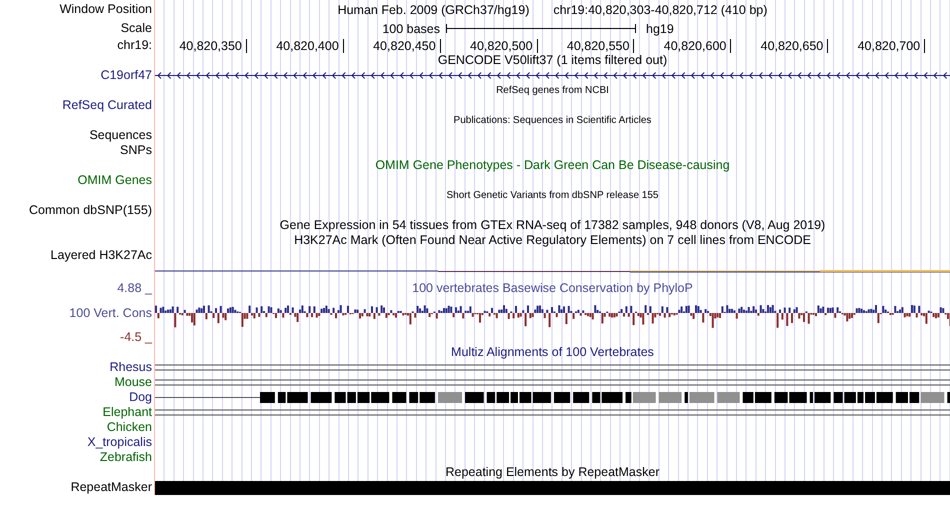 The width and height of the screenshot is (950, 514). What do you see at coordinates (659, 29) in the screenshot?
I see `assembly-name: hg19` at bounding box center [659, 29].